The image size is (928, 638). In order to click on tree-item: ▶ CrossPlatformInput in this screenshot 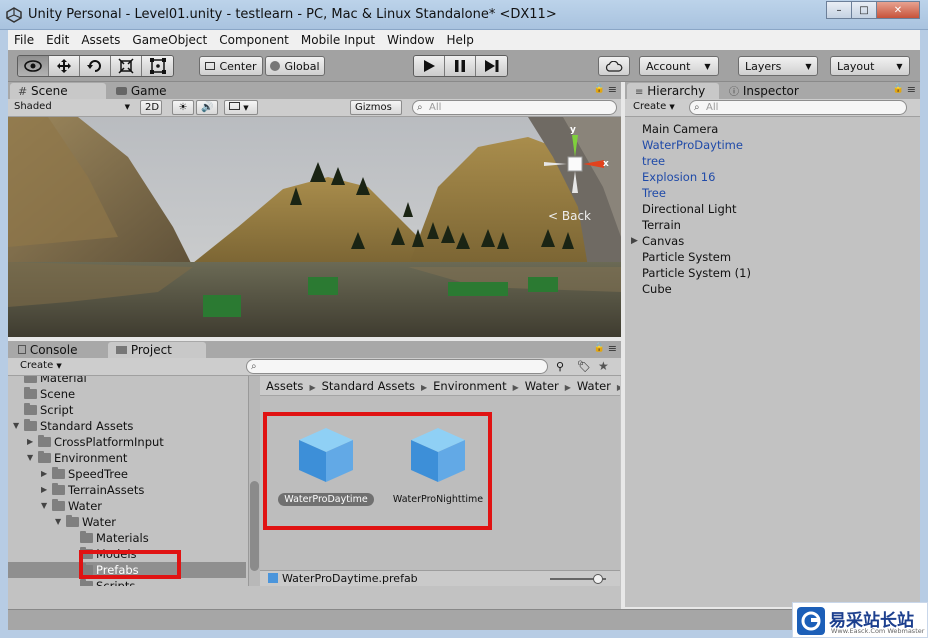, I will do `click(127, 442)`.